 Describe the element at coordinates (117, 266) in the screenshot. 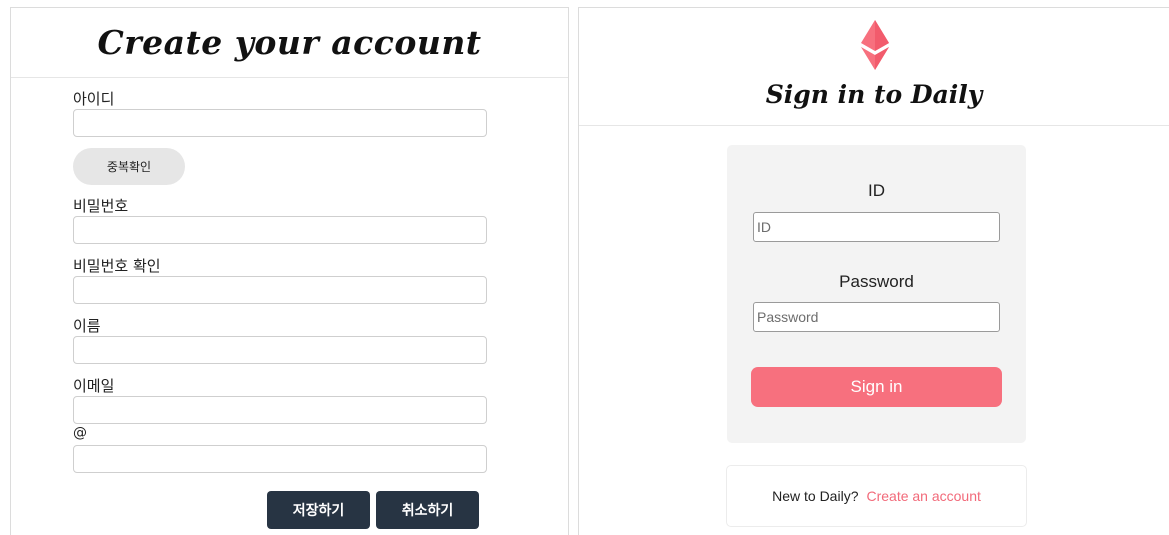

I see `password-confirm-label: 비밀번호 확인` at that location.